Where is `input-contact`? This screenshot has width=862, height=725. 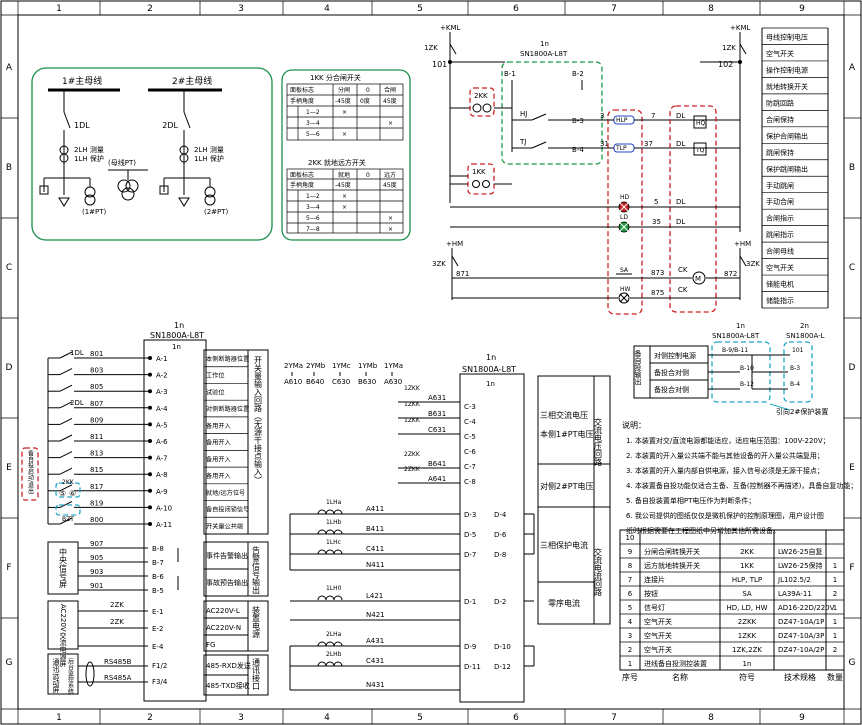
input-contact is located at coordinates (66, 388).